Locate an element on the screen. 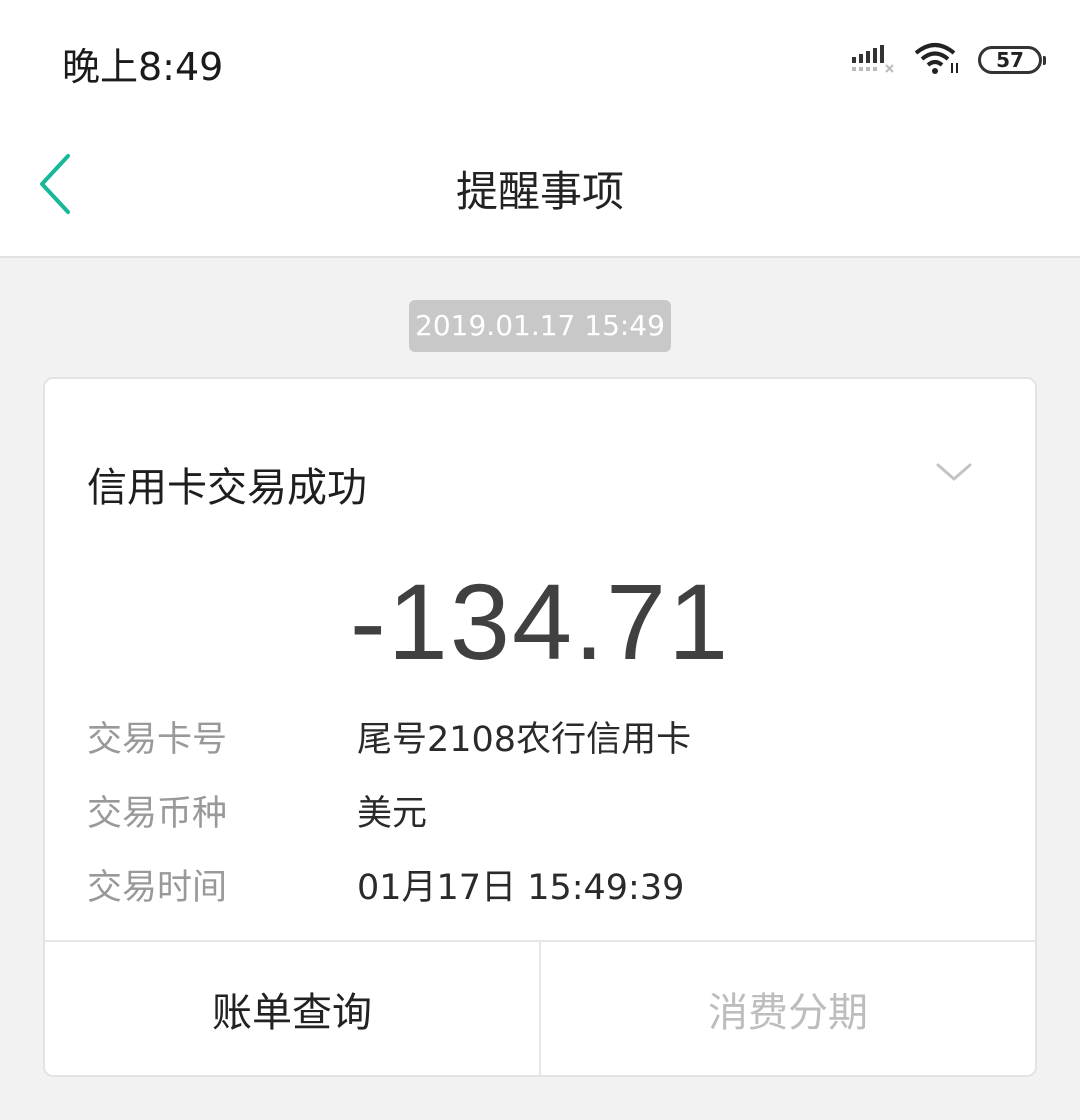  card-actions: 账单查询 消费分期 is located at coordinates (540, 1007).